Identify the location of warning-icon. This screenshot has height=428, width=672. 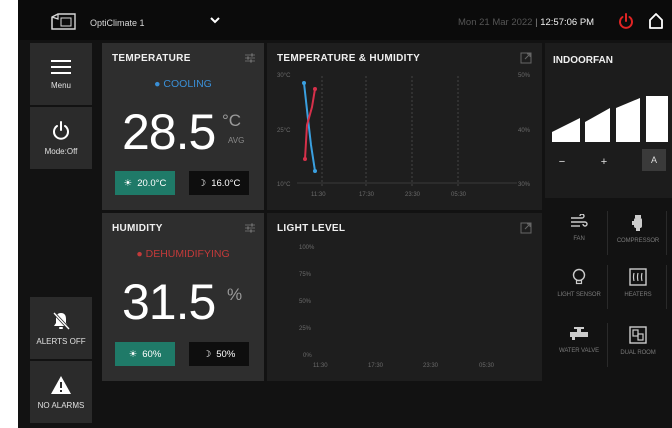
(61, 384).